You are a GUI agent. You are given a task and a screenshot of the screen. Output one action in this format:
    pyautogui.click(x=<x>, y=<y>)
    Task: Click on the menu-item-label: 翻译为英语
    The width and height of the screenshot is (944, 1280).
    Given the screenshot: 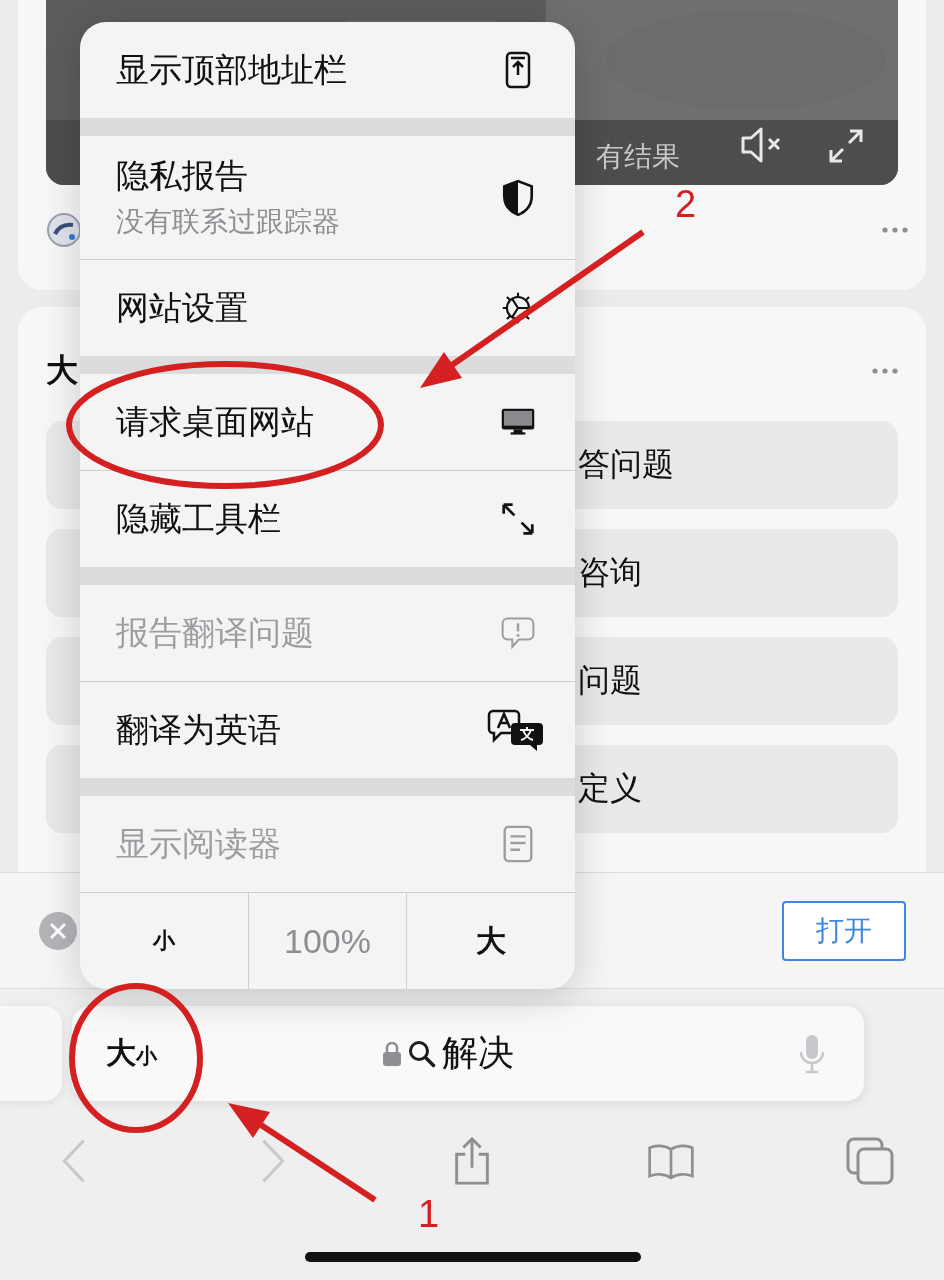 What is the action you would take?
    pyautogui.click(x=198, y=729)
    